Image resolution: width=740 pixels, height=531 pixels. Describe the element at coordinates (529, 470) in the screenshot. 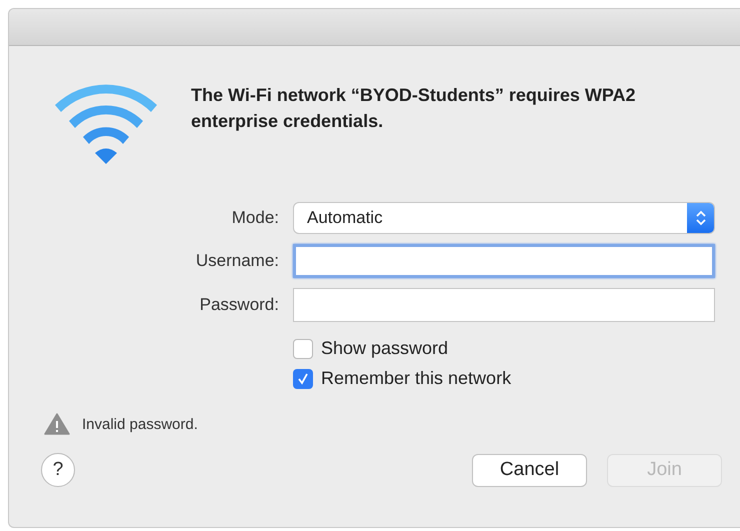

I see `cancel-button: Cancel` at that location.